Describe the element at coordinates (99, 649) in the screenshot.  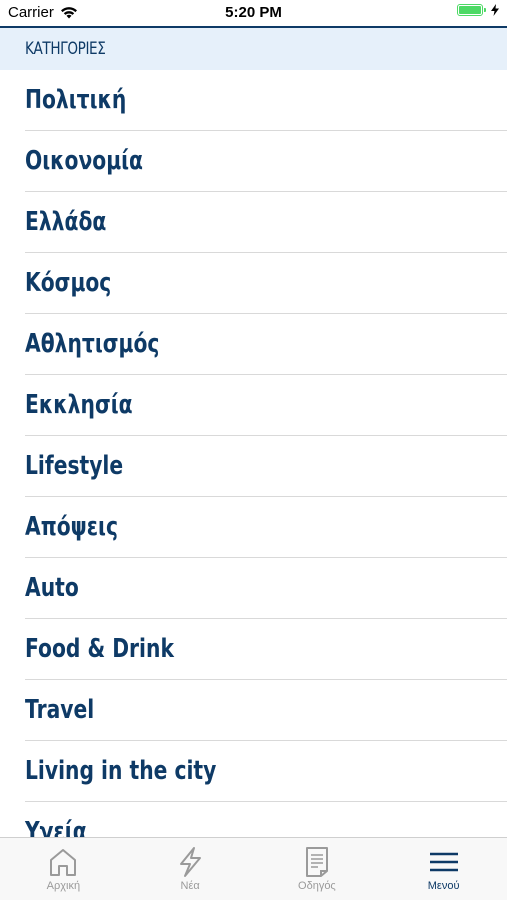
I see `category-label: Food & Drink` at that location.